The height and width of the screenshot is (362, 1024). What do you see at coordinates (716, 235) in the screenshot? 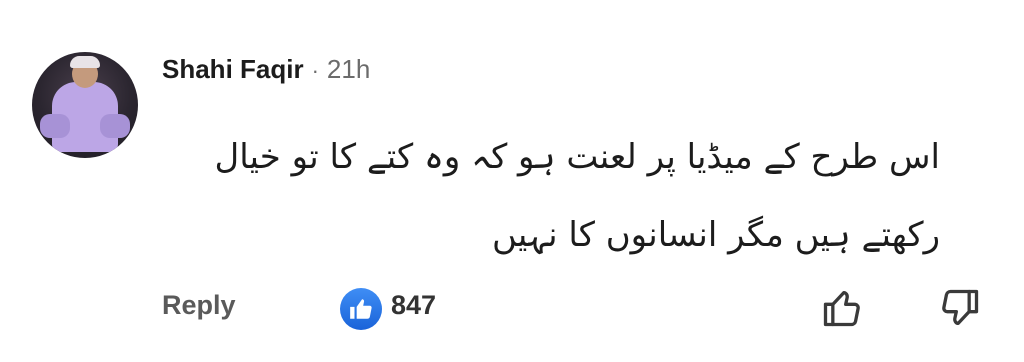
I see `comment-line-2: رکھتے ہیں مگر انسانوں کا نہیں` at bounding box center [716, 235].